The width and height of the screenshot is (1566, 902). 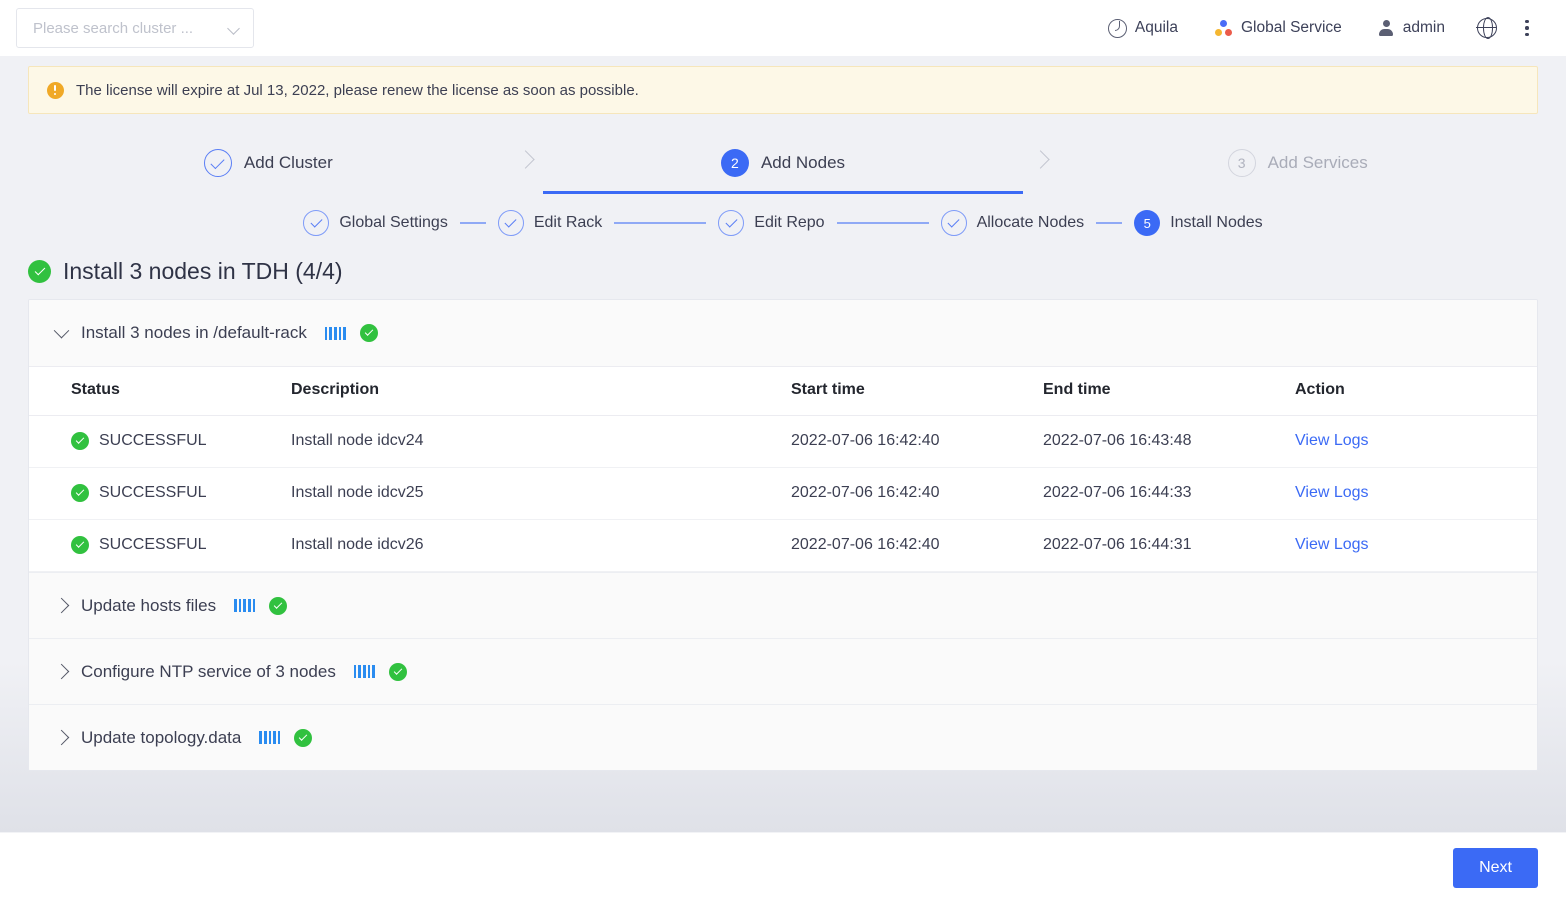 I want to click on header-item-aquila-label: Aquila, so click(x=1156, y=27).